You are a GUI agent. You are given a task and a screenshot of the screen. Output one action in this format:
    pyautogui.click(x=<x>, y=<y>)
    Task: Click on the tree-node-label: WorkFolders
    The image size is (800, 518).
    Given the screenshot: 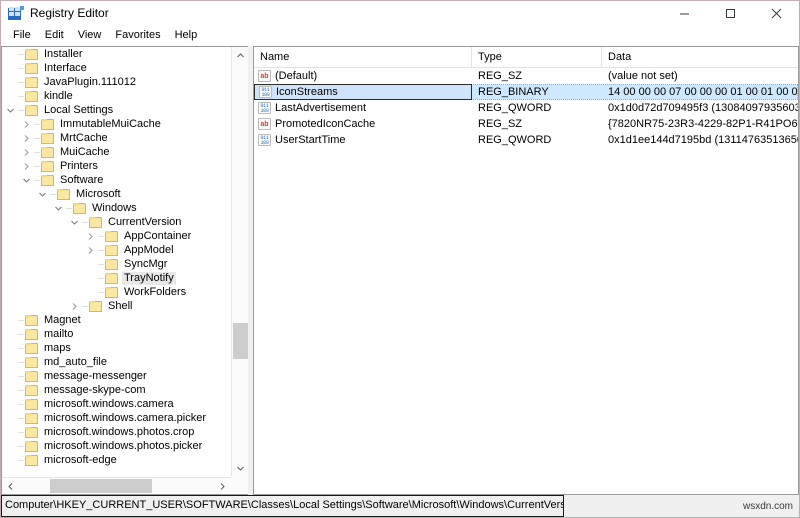 What is the action you would take?
    pyautogui.click(x=155, y=291)
    